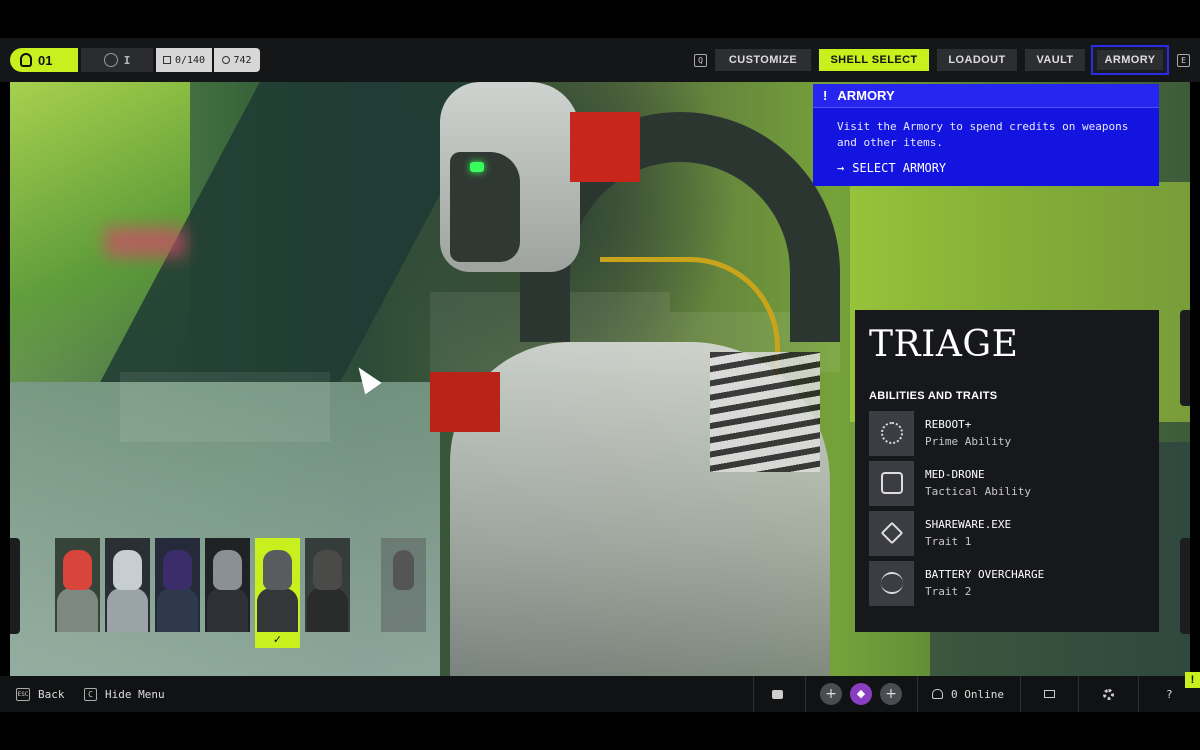  I want to click on player-level-badge: 01, so click(44, 60).